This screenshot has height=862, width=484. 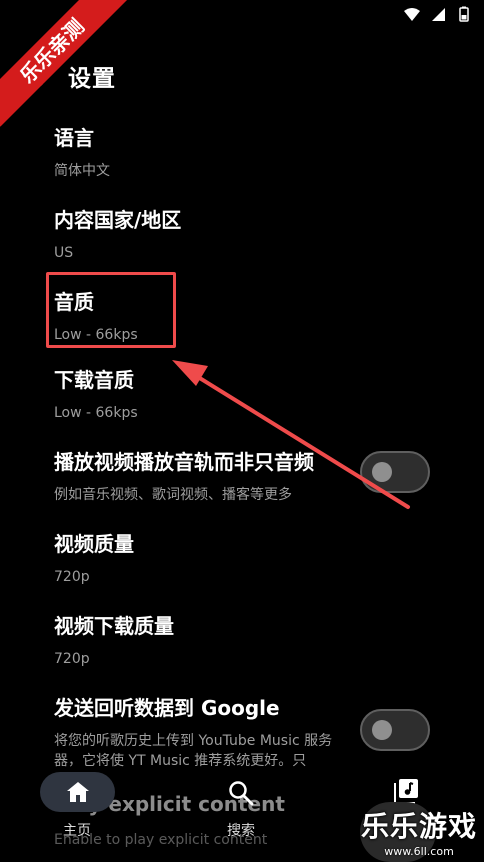 I want to click on setting-video-quality: 视频质量 720p, so click(x=264, y=557).